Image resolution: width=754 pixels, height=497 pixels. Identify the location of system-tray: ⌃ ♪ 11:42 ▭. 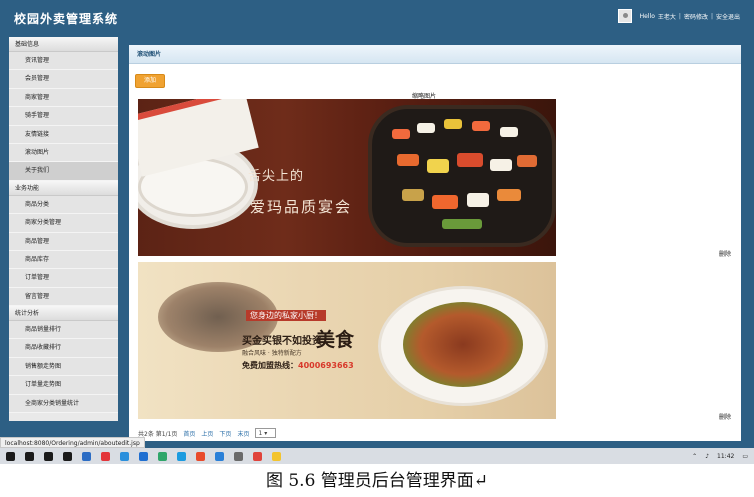
(716, 456).